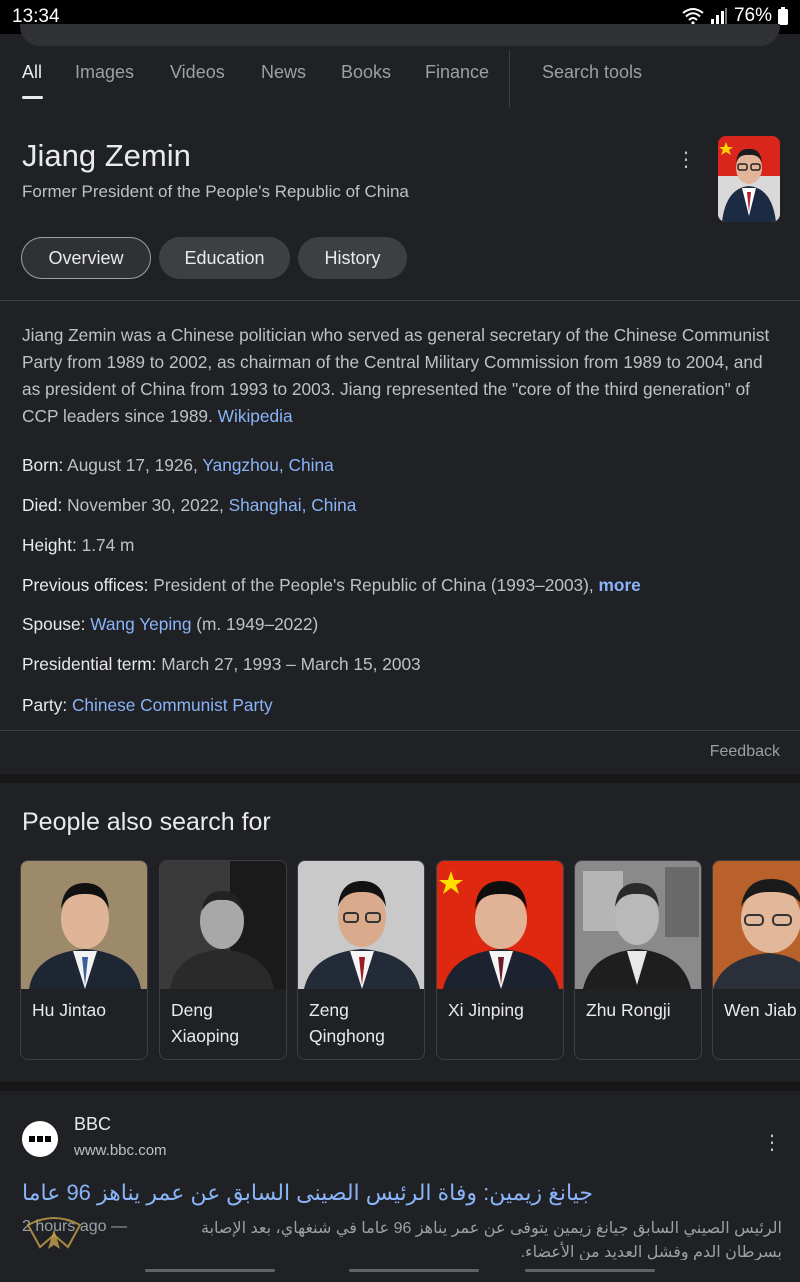 The image size is (800, 1282). I want to click on result-url: www.bbc.com, so click(120, 1150).